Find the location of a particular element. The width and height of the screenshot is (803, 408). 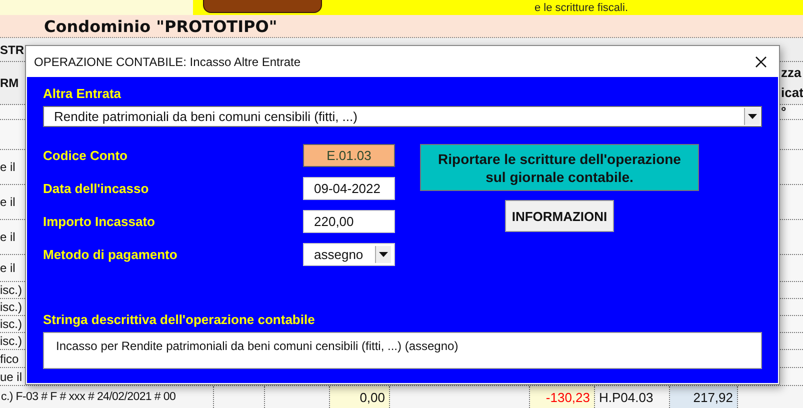

table-cell: c.) F-03 # F # xxx # 24/02/2021 # 00 is located at coordinates (107, 397).